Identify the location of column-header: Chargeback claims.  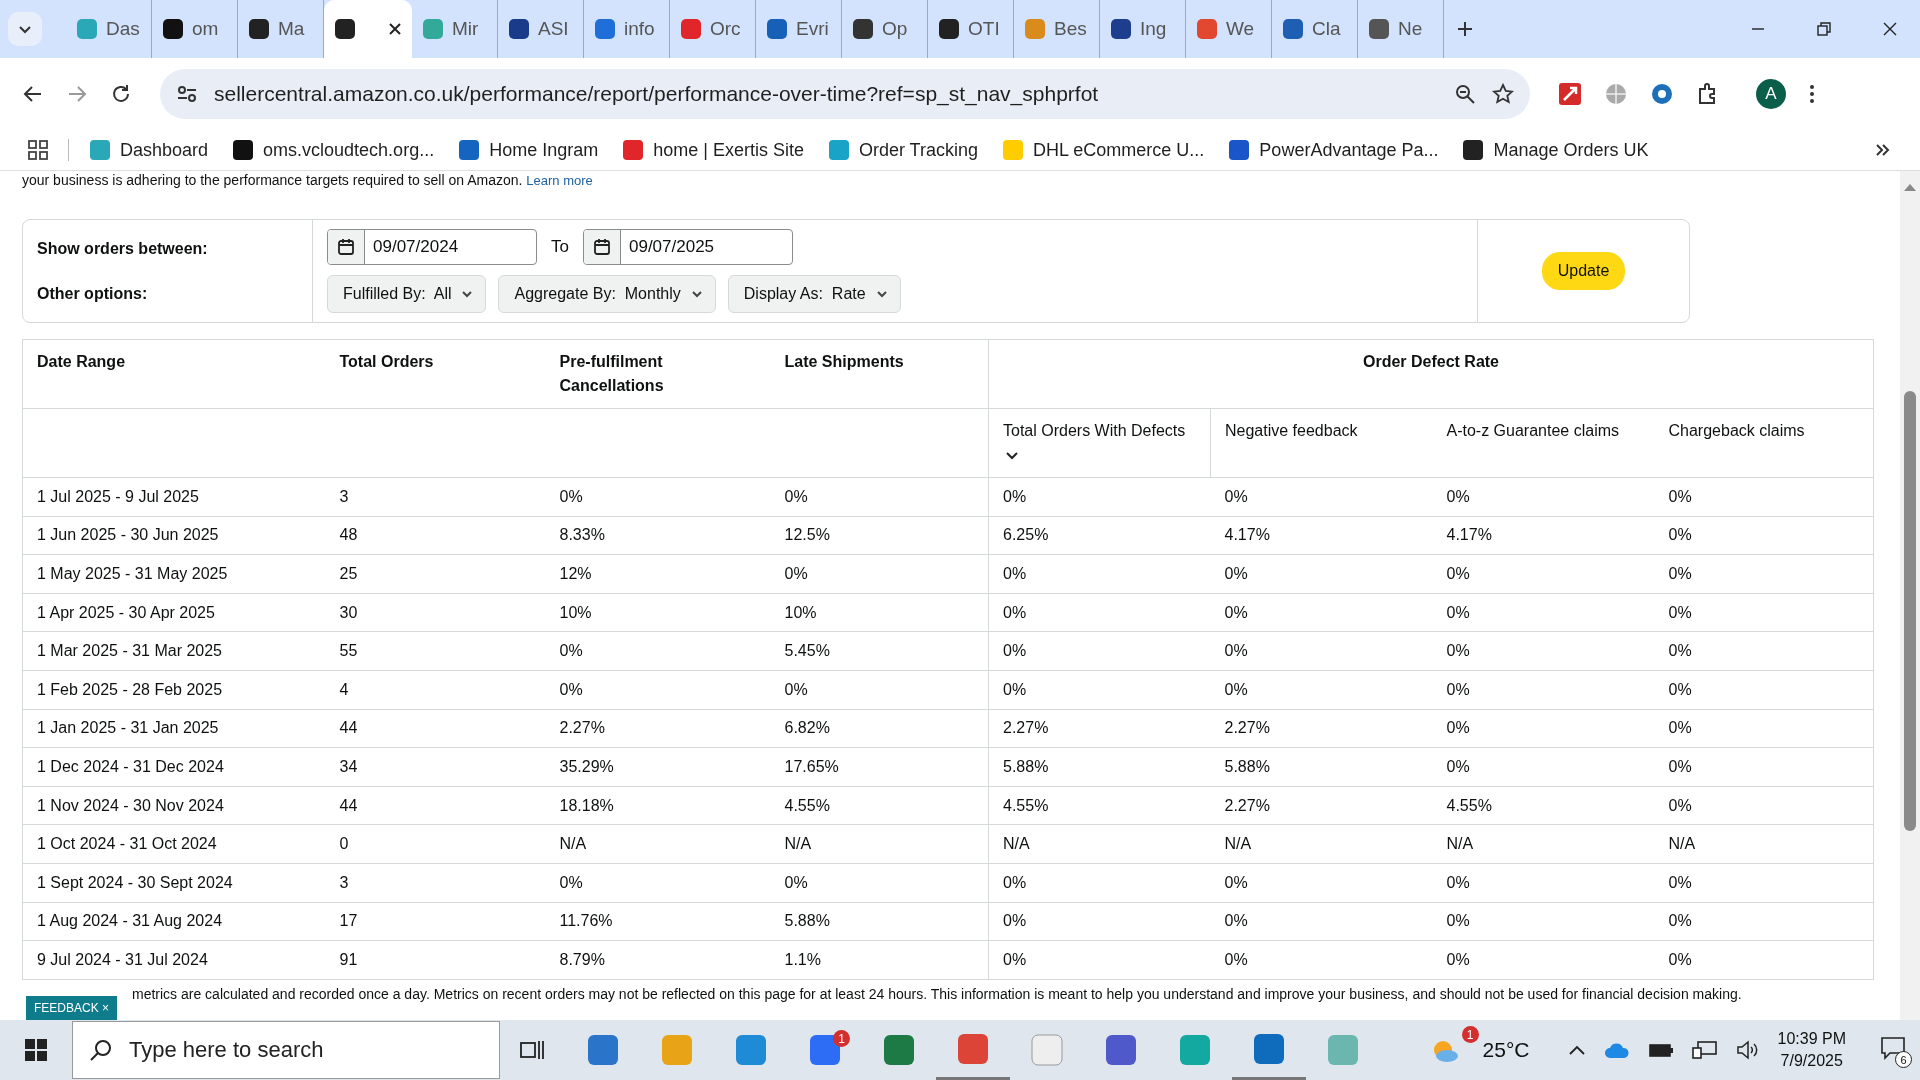
(1764, 443).